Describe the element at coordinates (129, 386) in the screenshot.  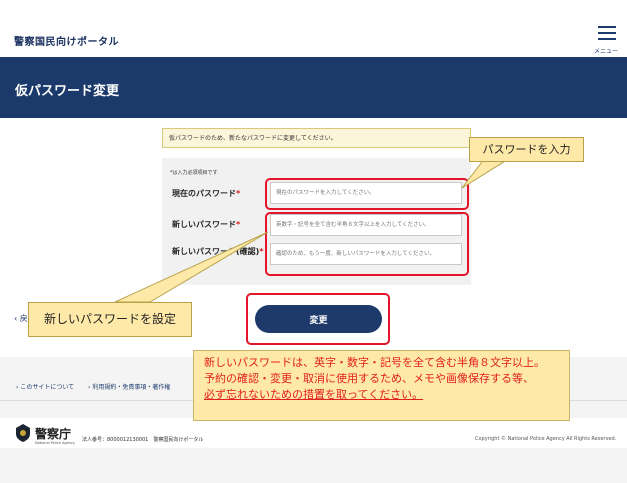
I see `footer-link-terms: › 利用規約・免責事項・著作権` at that location.